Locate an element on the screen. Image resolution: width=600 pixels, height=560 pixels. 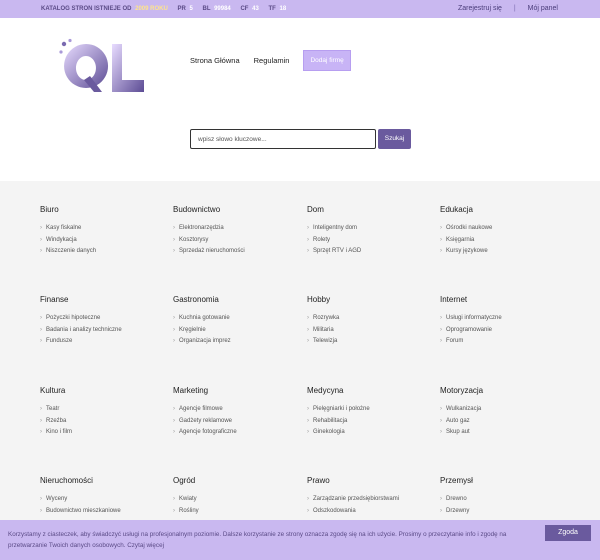
main-nav: Strona Główna Regulamin Dodaj firmę is located at coordinates (270, 60).